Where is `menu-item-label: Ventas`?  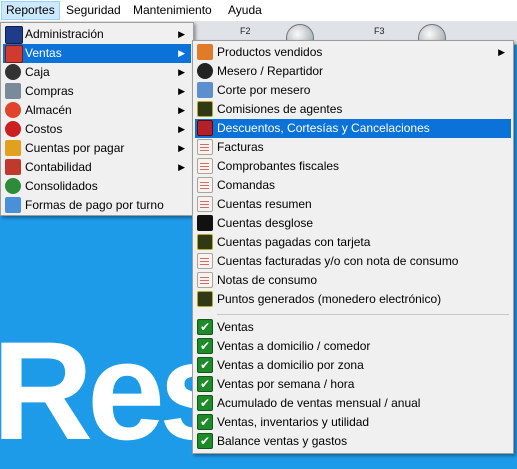
menu-item-label: Ventas is located at coordinates (43, 53).